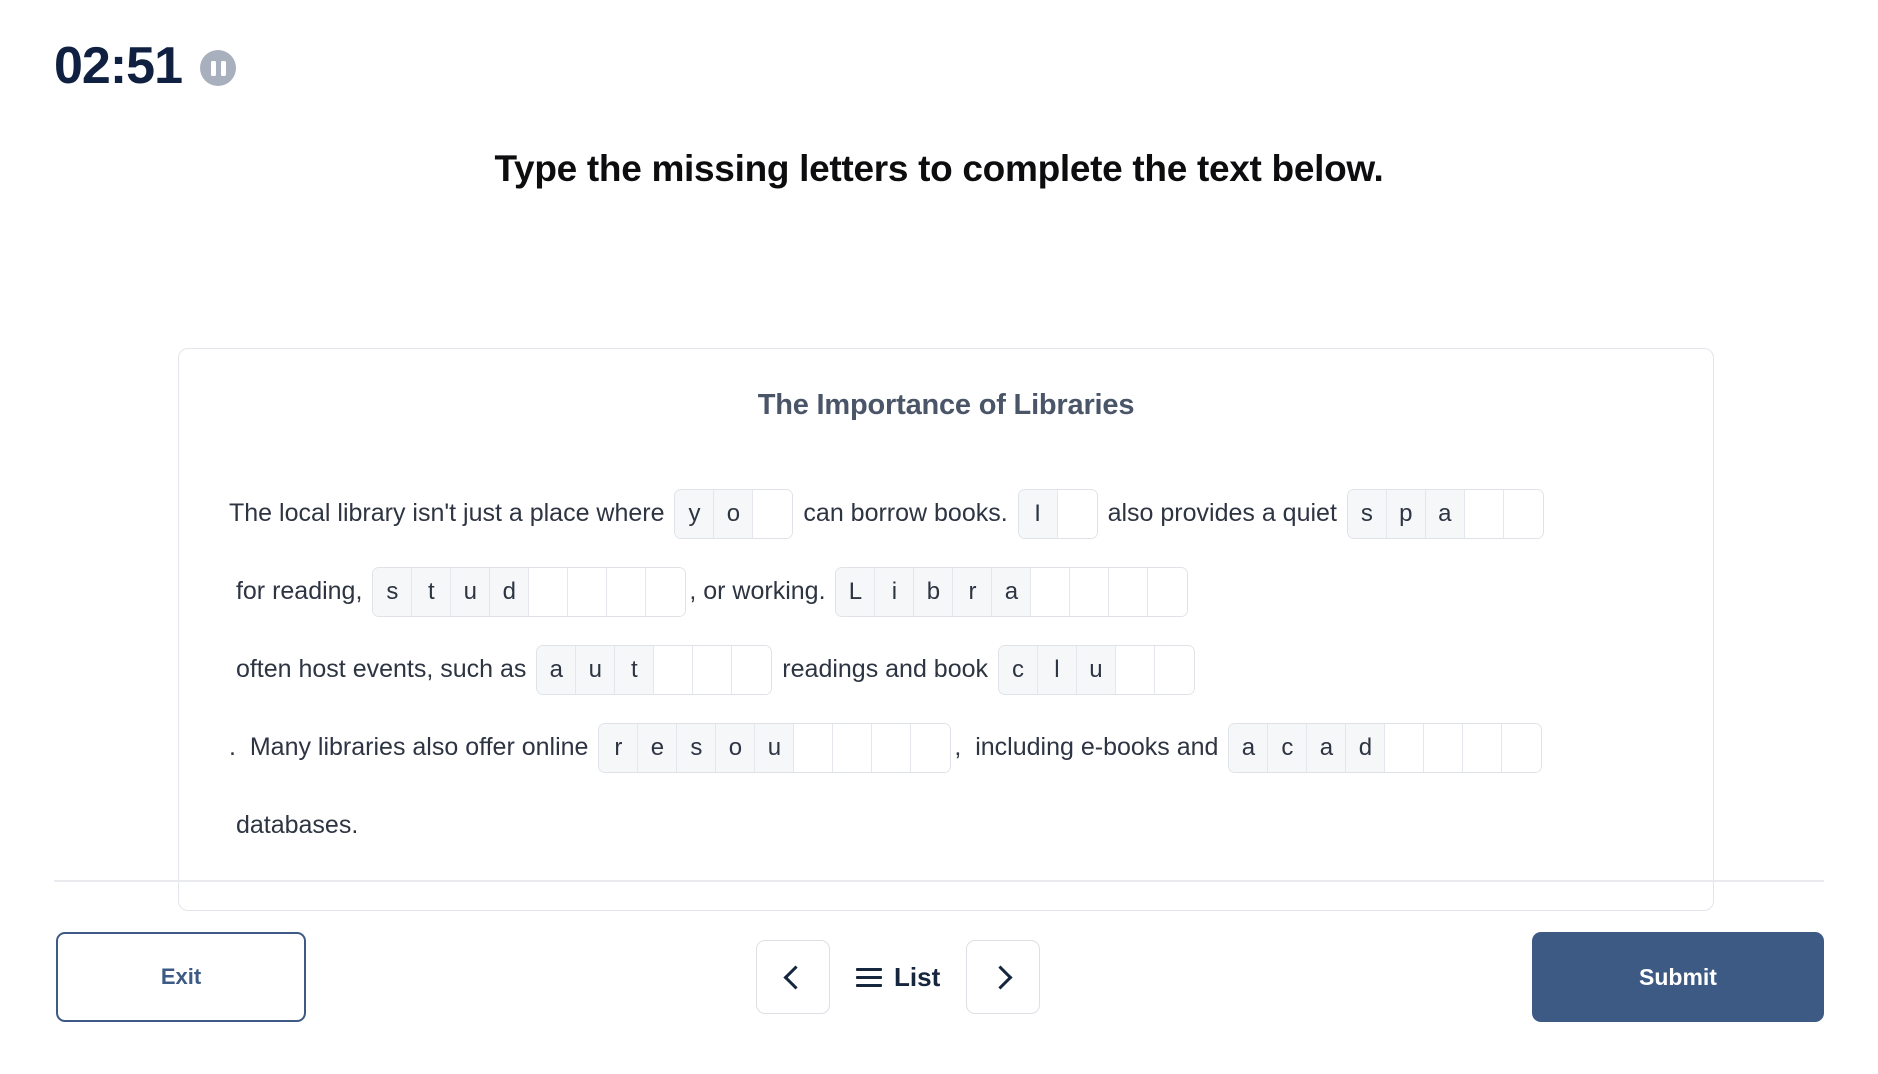 Image resolution: width=1878 pixels, height=1074 pixels. What do you see at coordinates (1057, 670) in the screenshot?
I see `letter-cell: l` at bounding box center [1057, 670].